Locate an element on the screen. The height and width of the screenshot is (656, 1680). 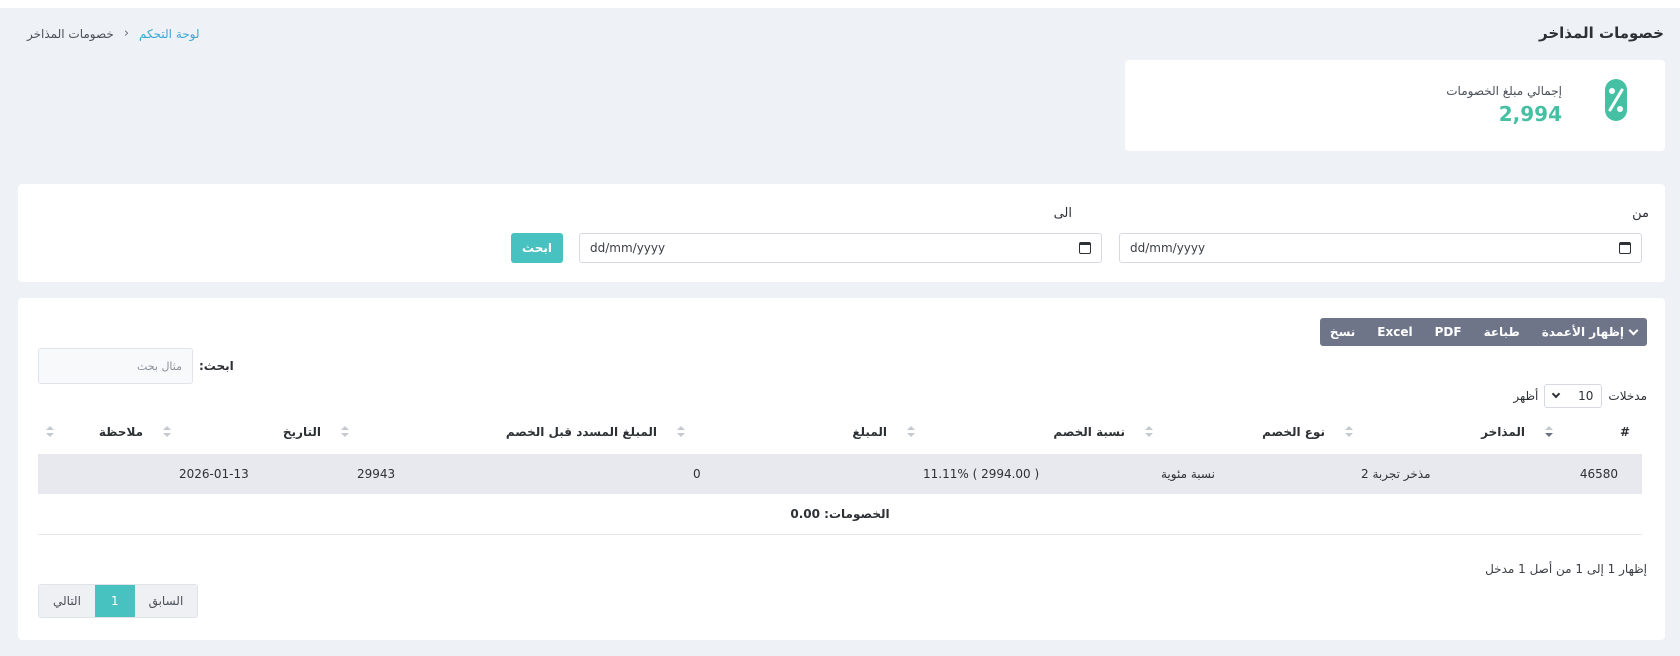
filter-card: من الى dd/mm/yyyy dd/mm/yyyy ابحث is located at coordinates (841, 233).